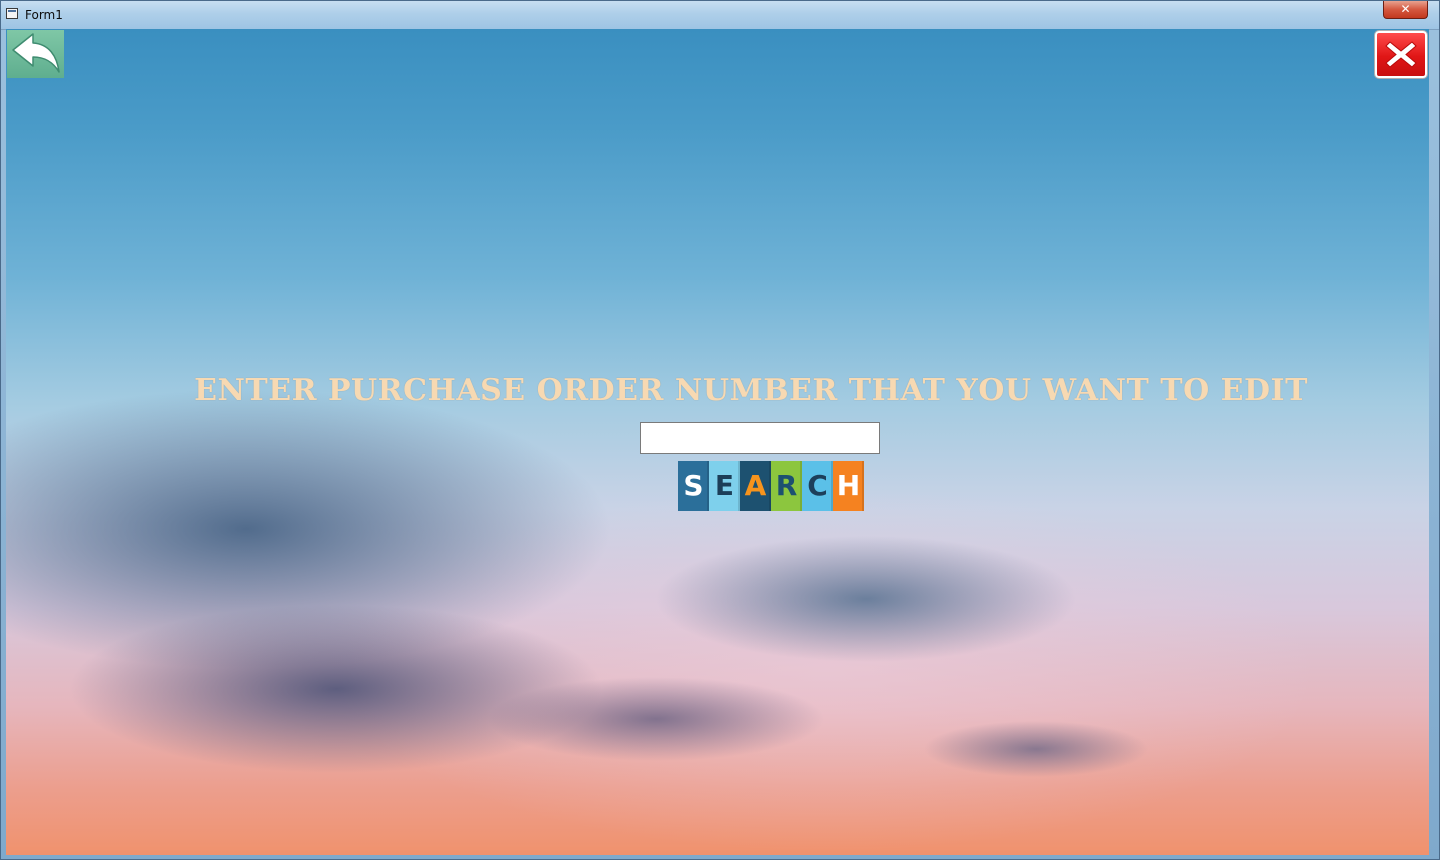 Image resolution: width=1440 pixels, height=860 pixels. I want to click on search-tile: R, so click(786, 486).